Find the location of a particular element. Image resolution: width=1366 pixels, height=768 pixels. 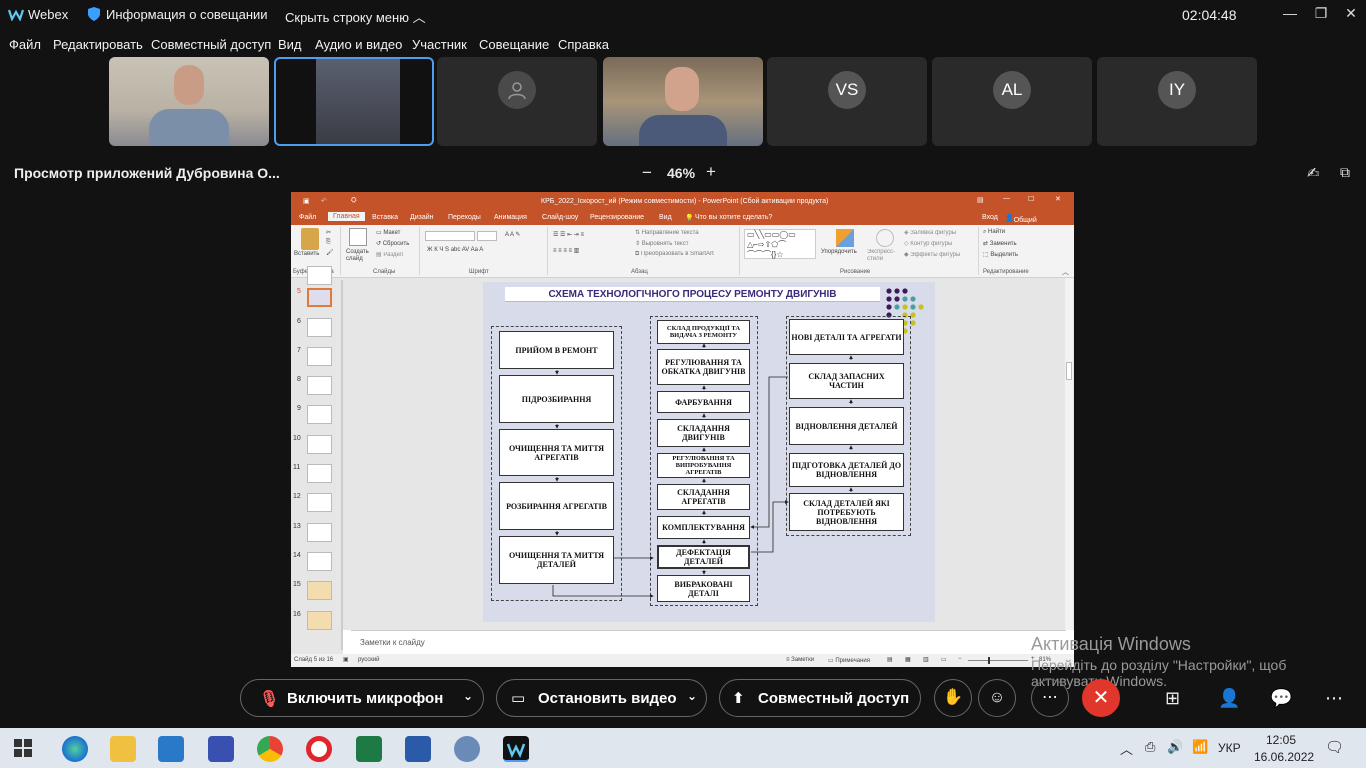

quick-styles-button: Экспресс-стили is located at coordinates (883, 256).